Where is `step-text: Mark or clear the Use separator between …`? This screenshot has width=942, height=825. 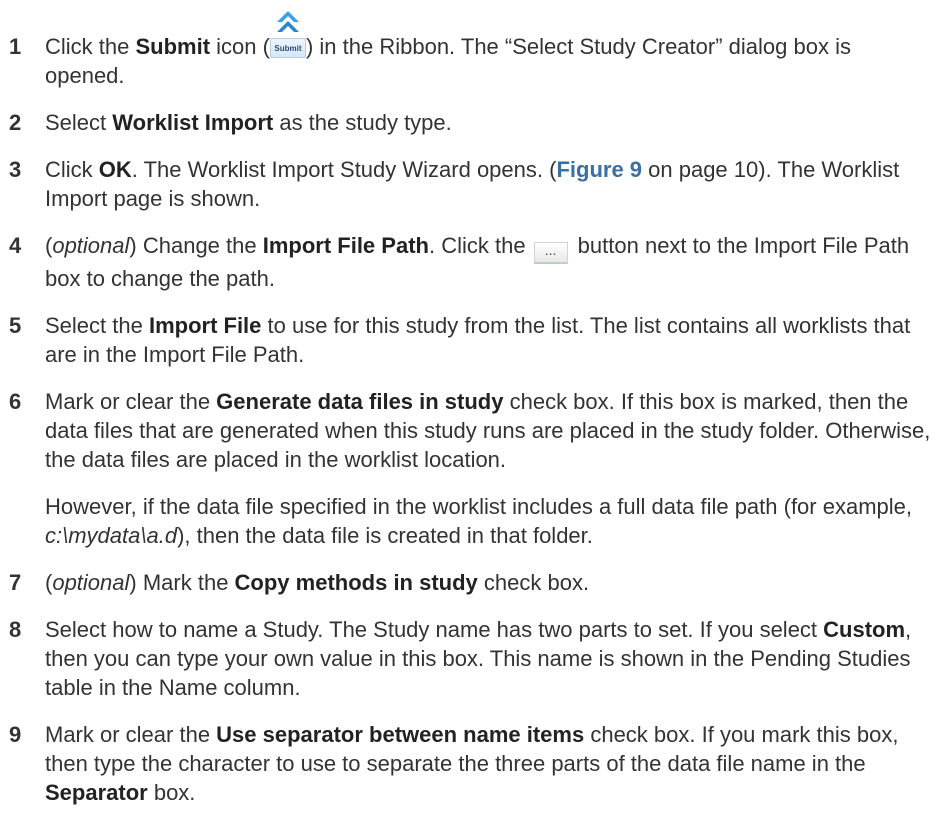 step-text: Mark or clear the Use separator between … is located at coordinates (472, 763).